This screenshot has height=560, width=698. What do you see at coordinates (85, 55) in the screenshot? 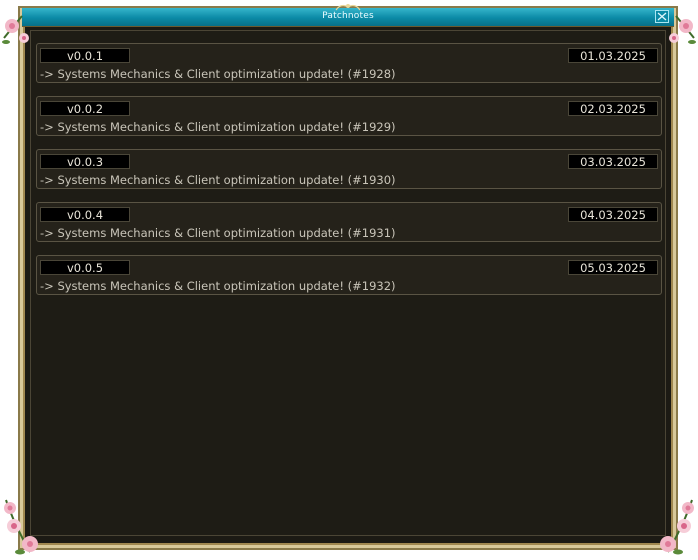
I see `version-label: v0.0.1` at bounding box center [85, 55].